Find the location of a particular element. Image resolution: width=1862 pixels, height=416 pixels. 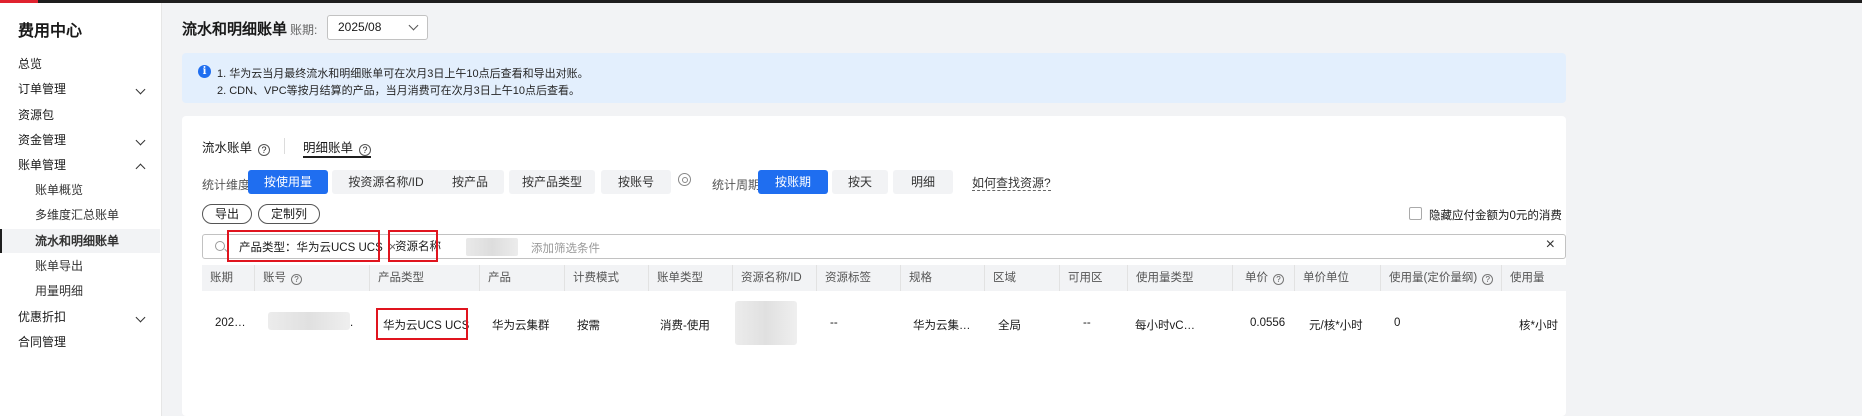

cell-billing-mode: 按需 is located at coordinates (588, 326).